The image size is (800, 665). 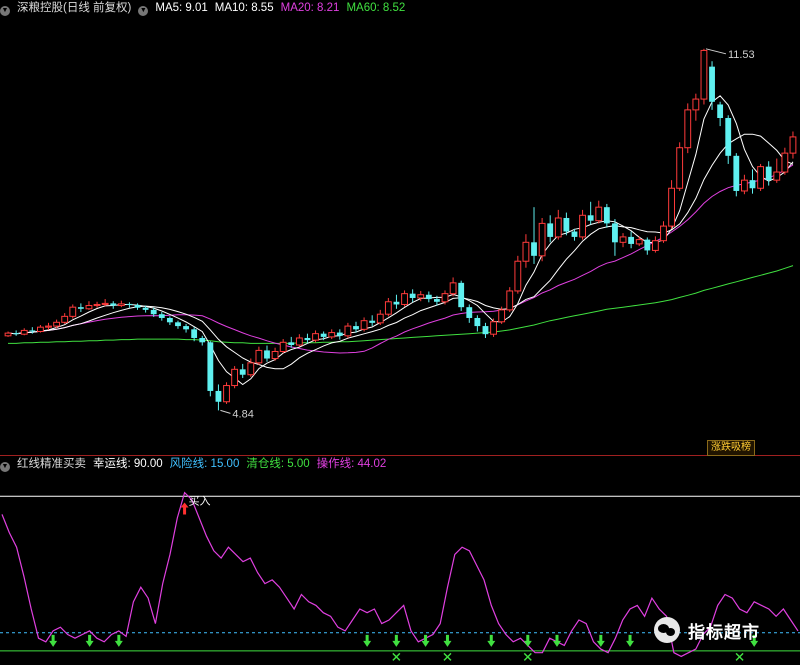 I want to click on clear-line-label: 清仓线: 5.00, so click(x=278, y=464).